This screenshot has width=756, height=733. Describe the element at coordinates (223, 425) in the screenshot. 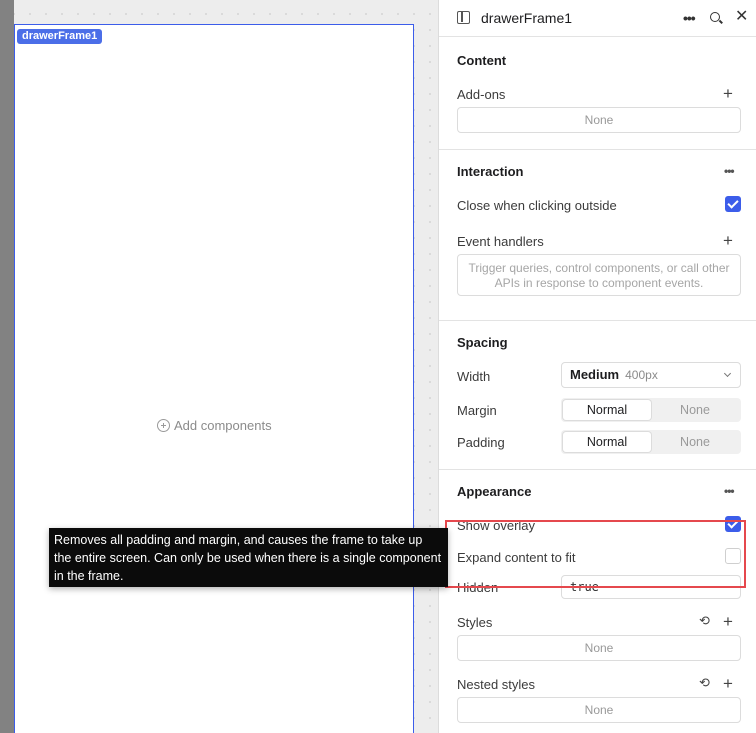

I see `add-components-label: Add components` at that location.